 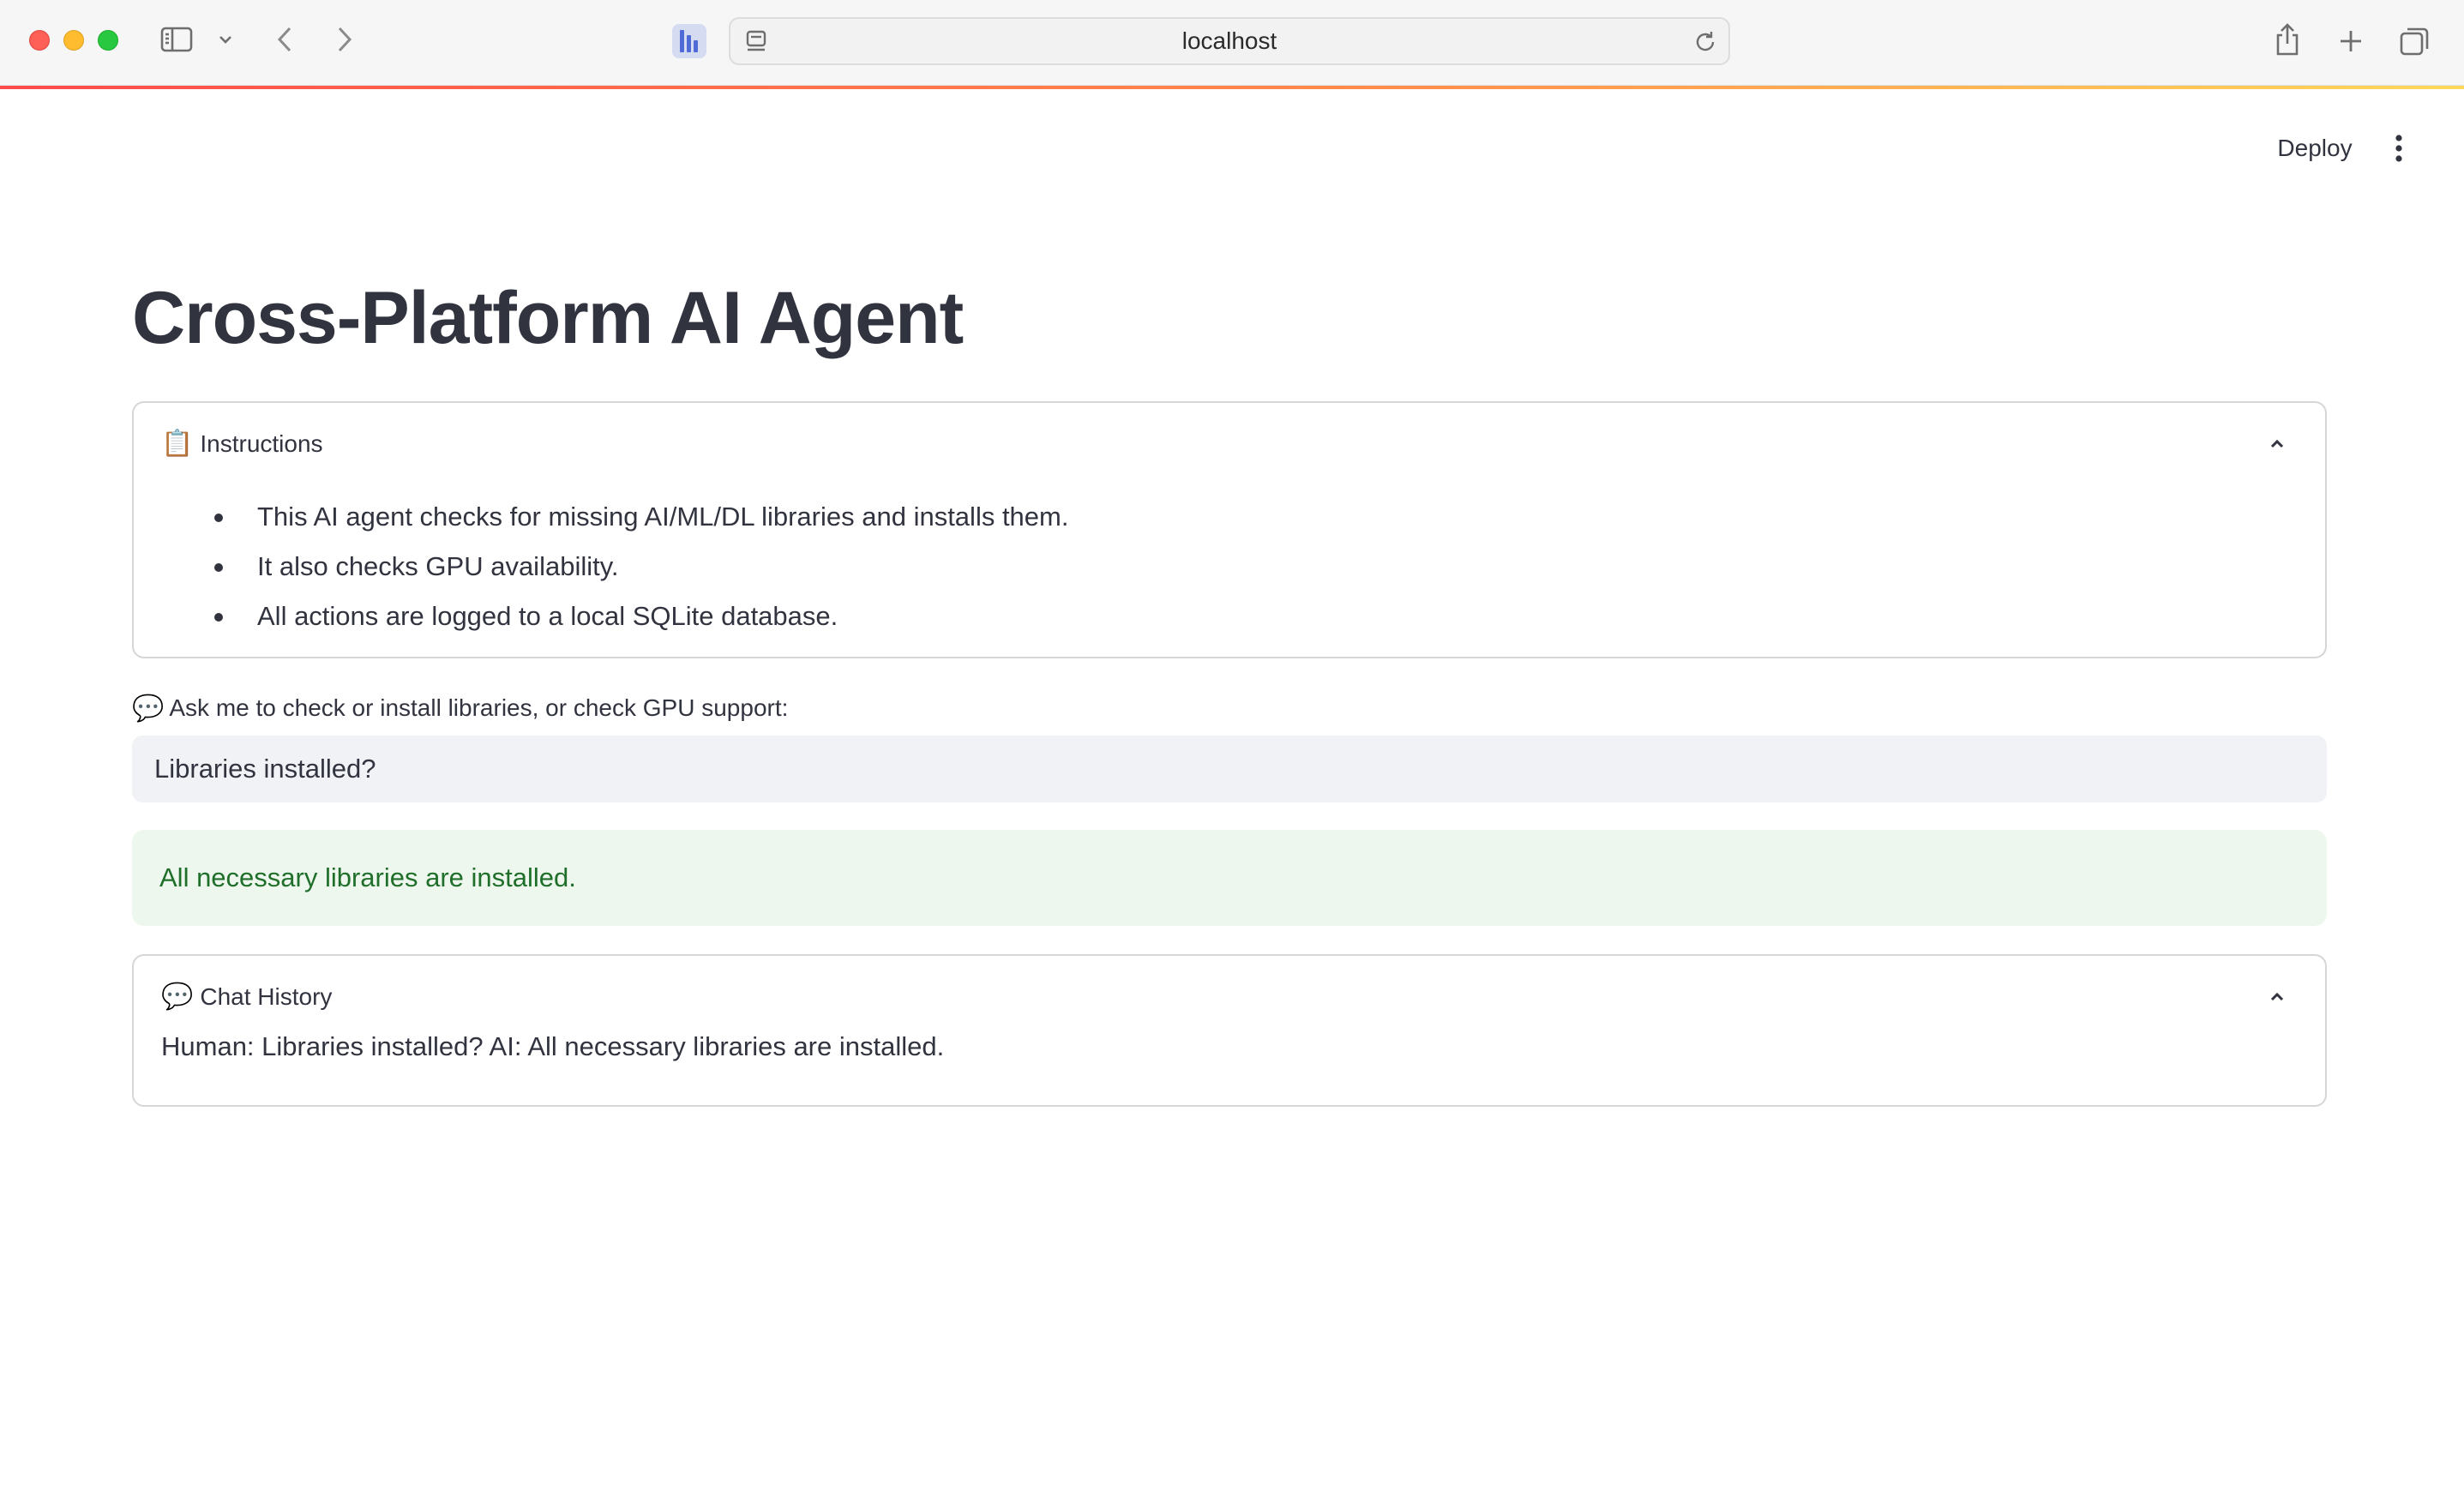 What do you see at coordinates (438, 566) in the screenshot?
I see `list-item-text: It also checks GPU availability.` at bounding box center [438, 566].